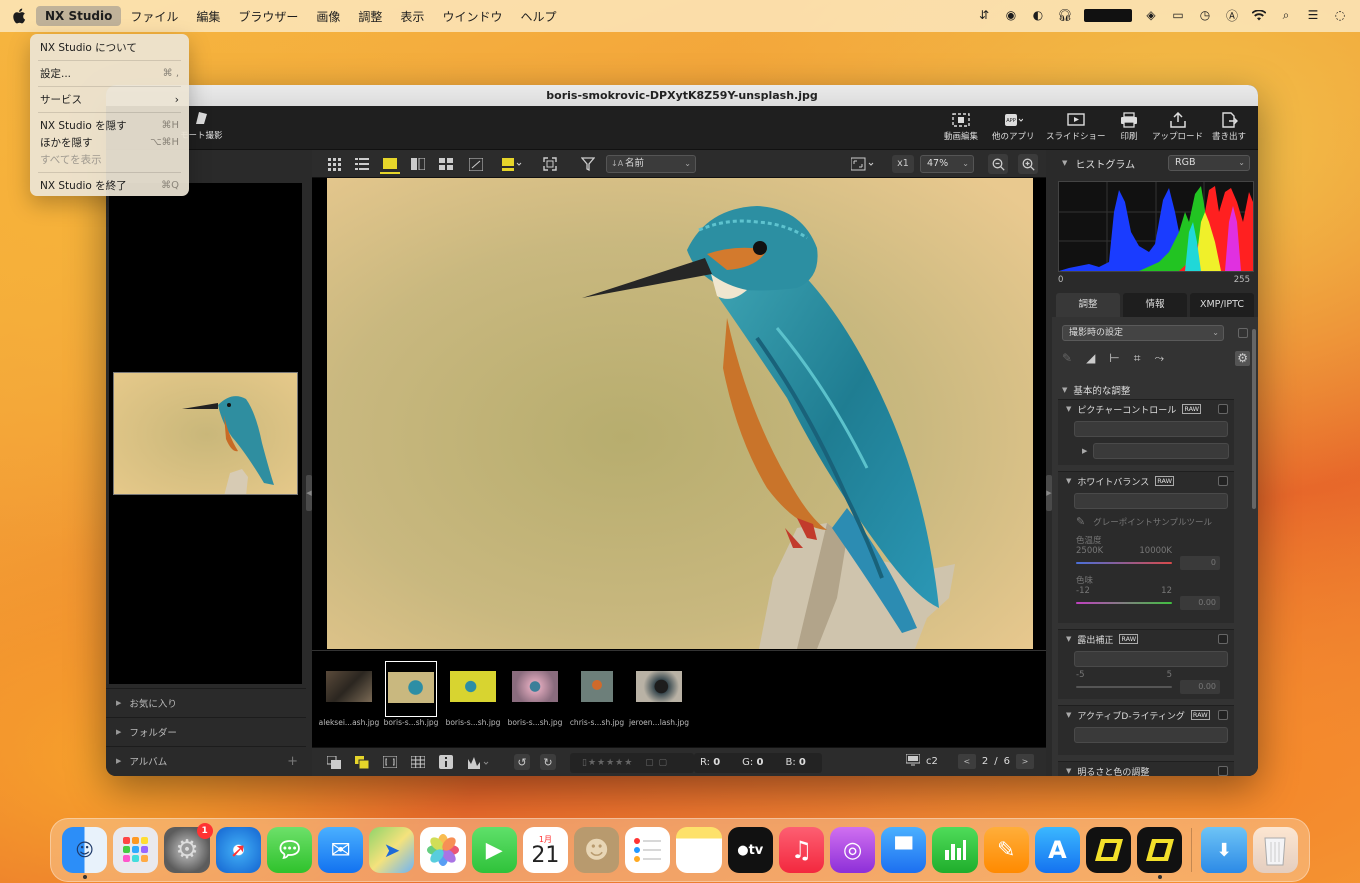 Image resolution: width=1360 pixels, height=883 pixels. I want to click on before-after-icon, so click(476, 164).